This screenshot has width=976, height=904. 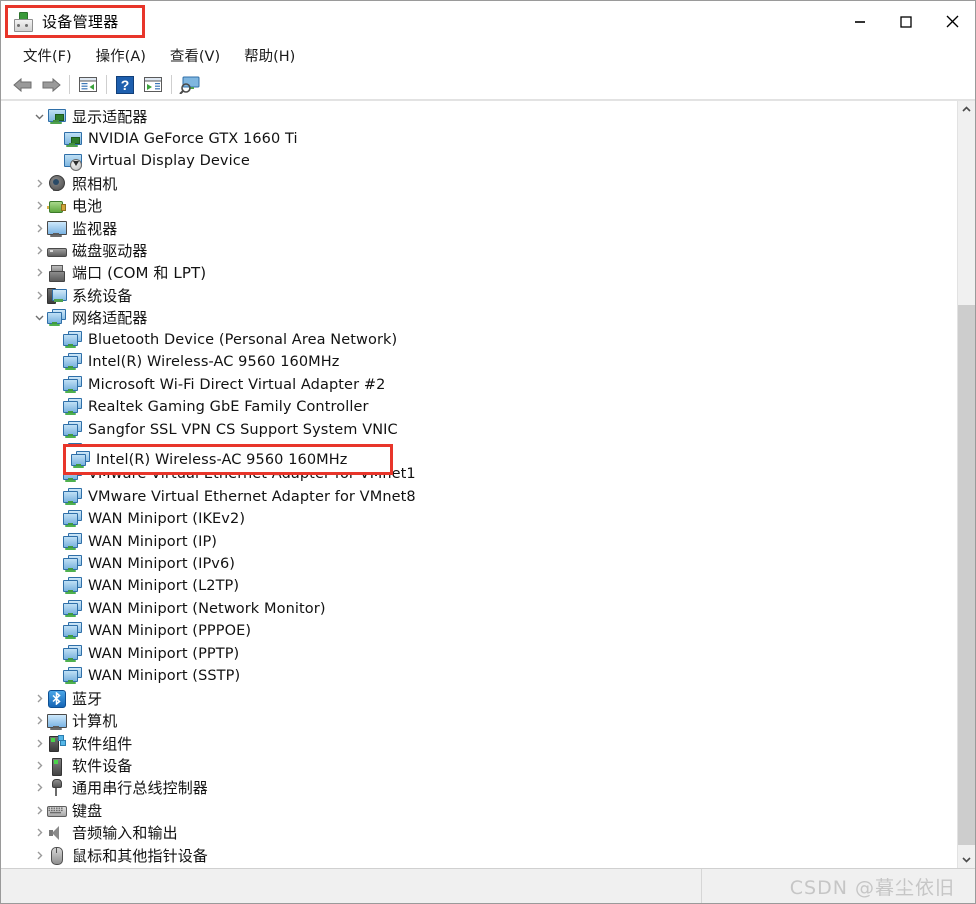 What do you see at coordinates (479, 273) in the screenshot?
I see `tree-item: 端口 (COM 和 LPT)` at bounding box center [479, 273].